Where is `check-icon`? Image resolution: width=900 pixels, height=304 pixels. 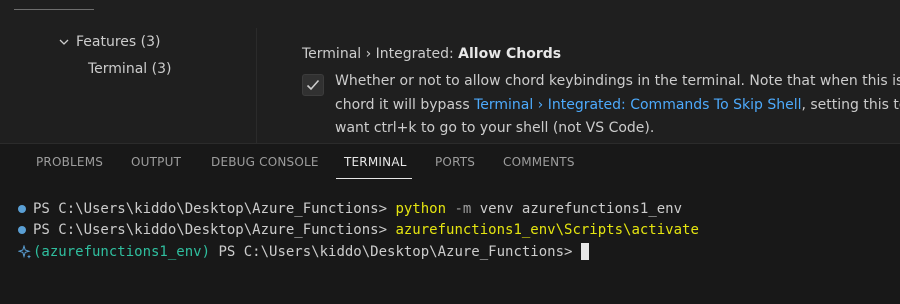 check-icon is located at coordinates (313, 85).